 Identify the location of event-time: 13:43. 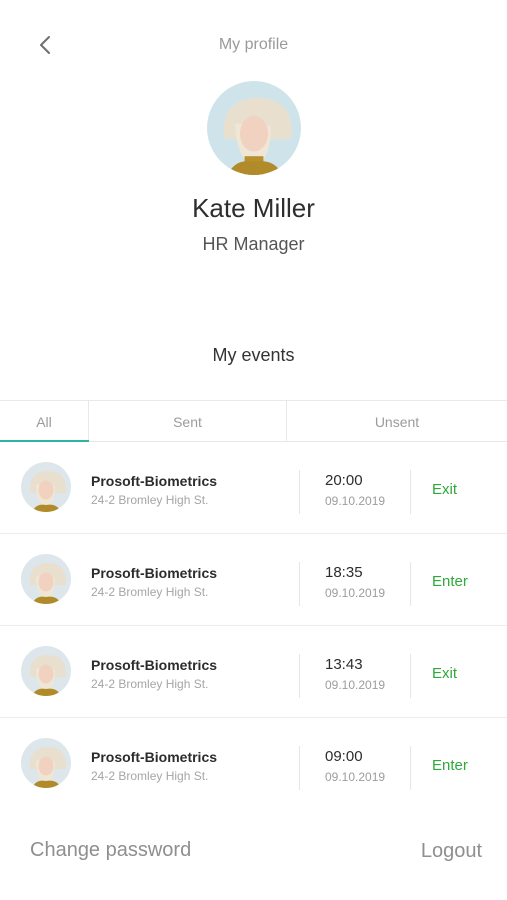
(344, 664).